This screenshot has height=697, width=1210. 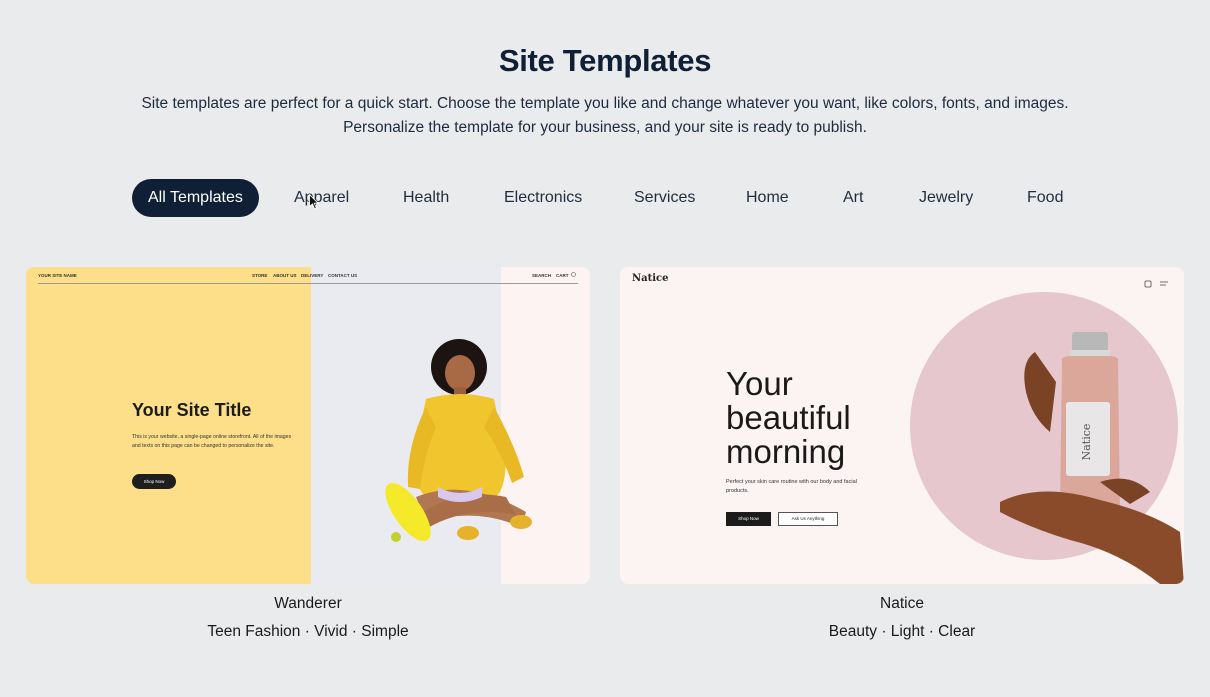 I want to click on category-jewelry: Jewelry, so click(x=946, y=198).